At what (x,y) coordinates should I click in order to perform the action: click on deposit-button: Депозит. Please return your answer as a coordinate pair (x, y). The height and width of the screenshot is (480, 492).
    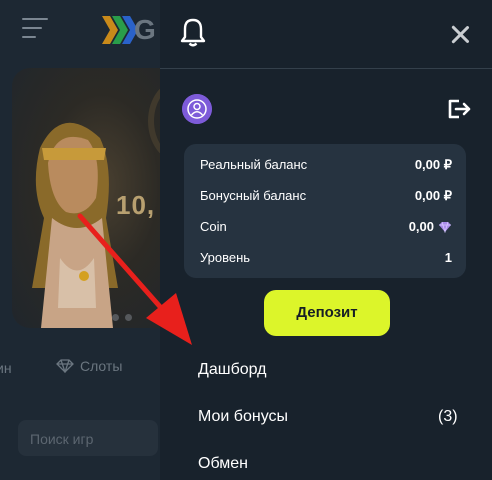
    Looking at the image, I should click on (327, 313).